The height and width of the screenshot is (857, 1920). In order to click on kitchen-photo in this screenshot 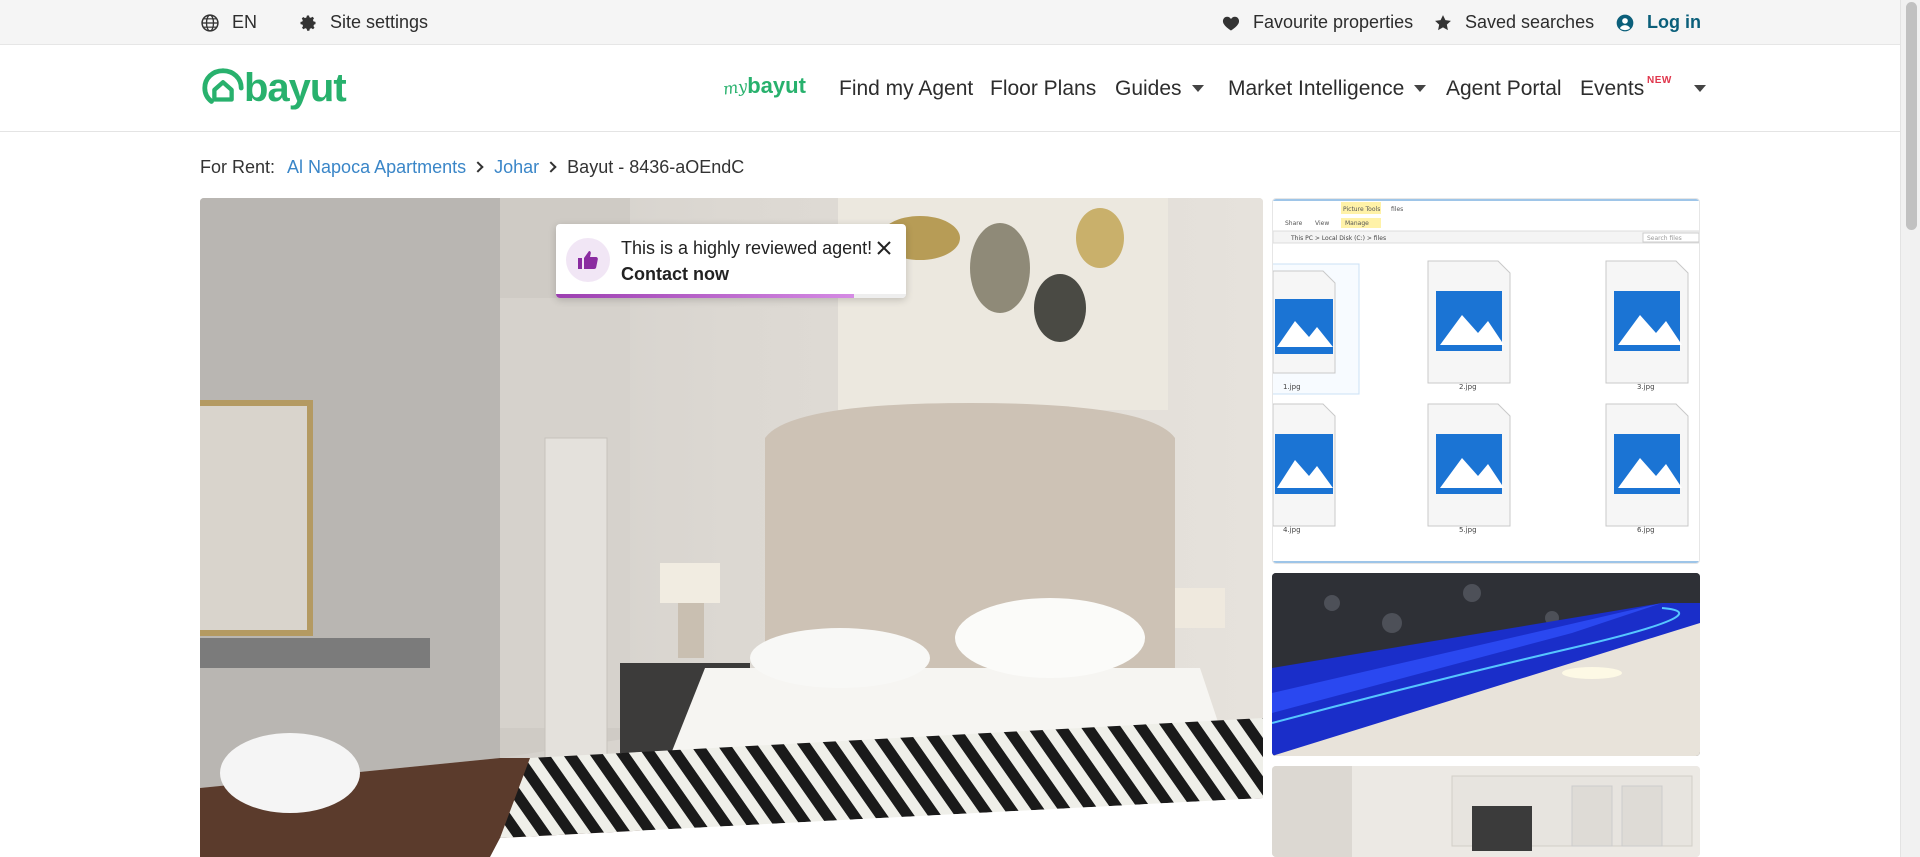, I will do `click(1486, 811)`.